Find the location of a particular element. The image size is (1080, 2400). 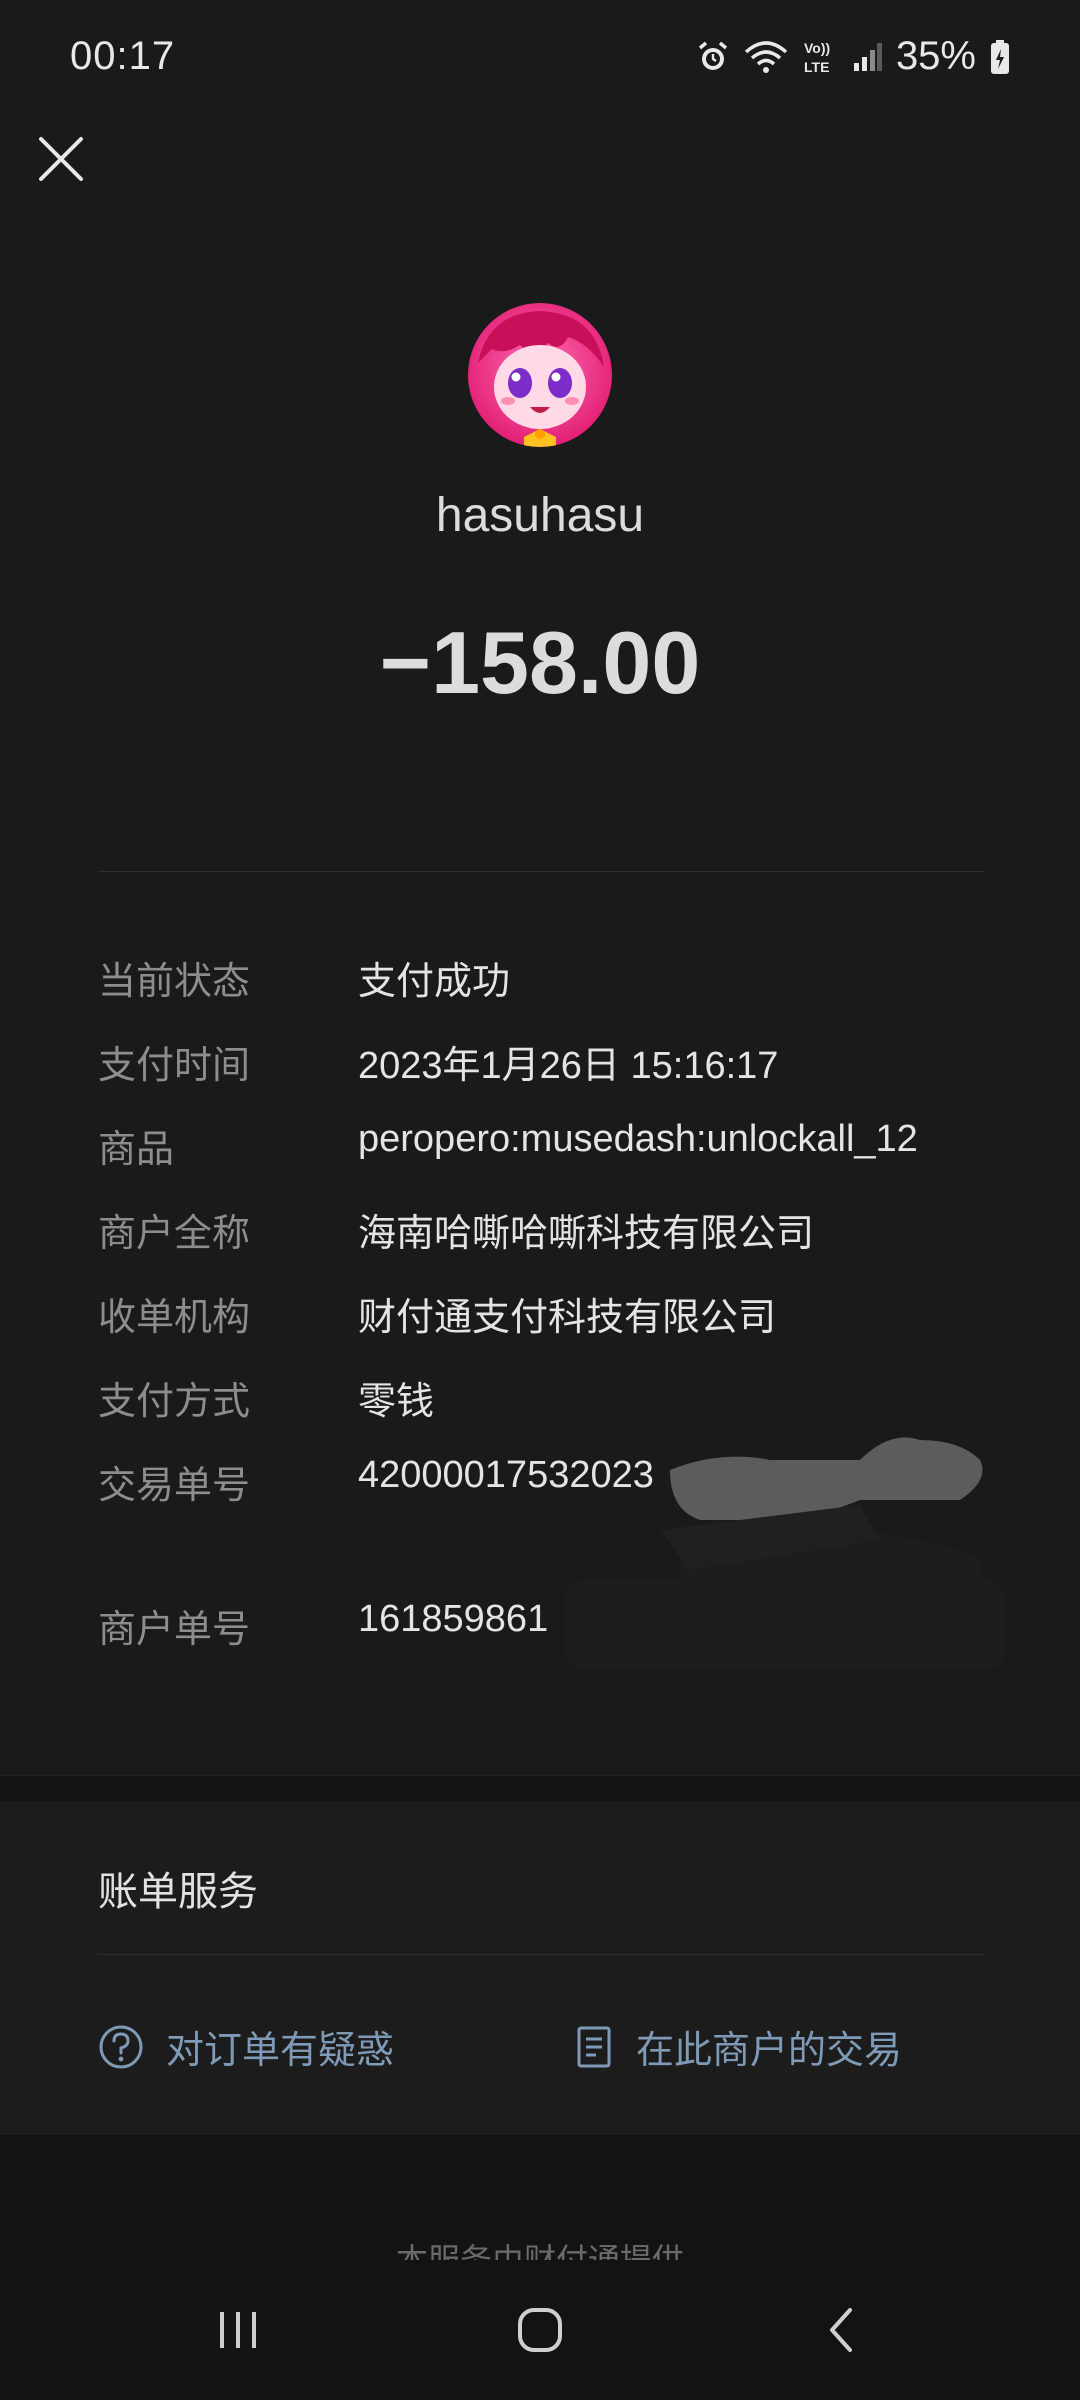

alarm-icon is located at coordinates (713, 57).